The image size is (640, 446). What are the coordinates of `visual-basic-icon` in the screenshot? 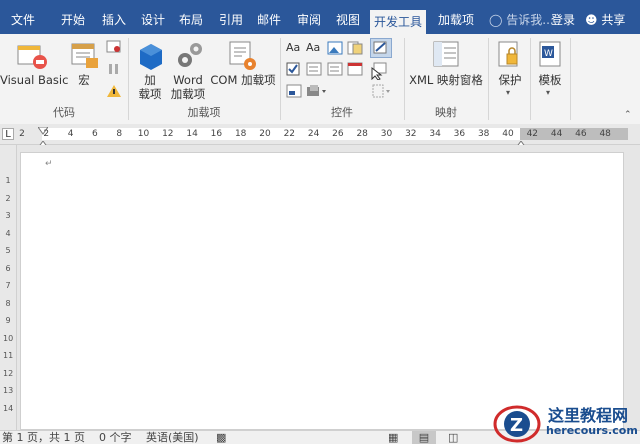 It's located at (32, 57).